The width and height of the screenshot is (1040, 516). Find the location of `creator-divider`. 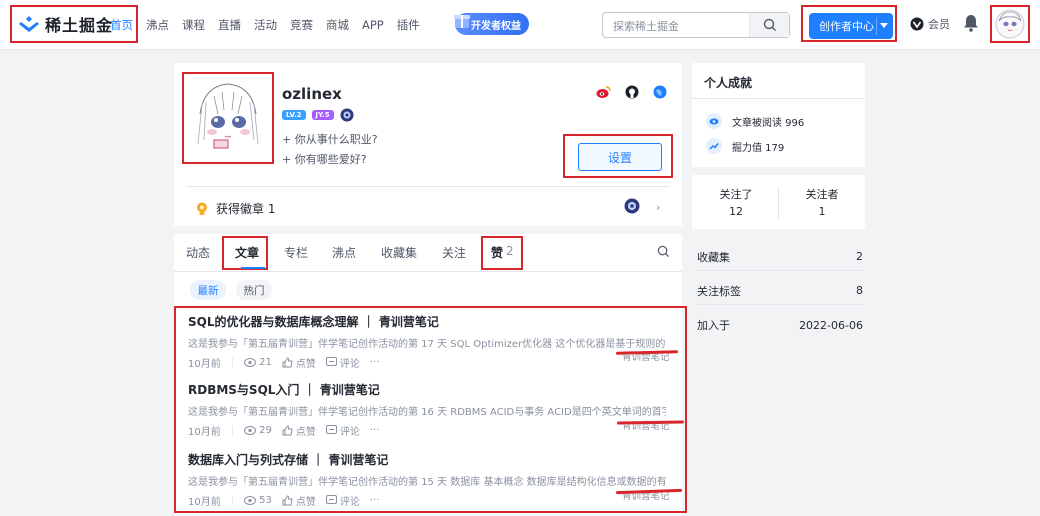

creator-divider is located at coordinates (876, 26).